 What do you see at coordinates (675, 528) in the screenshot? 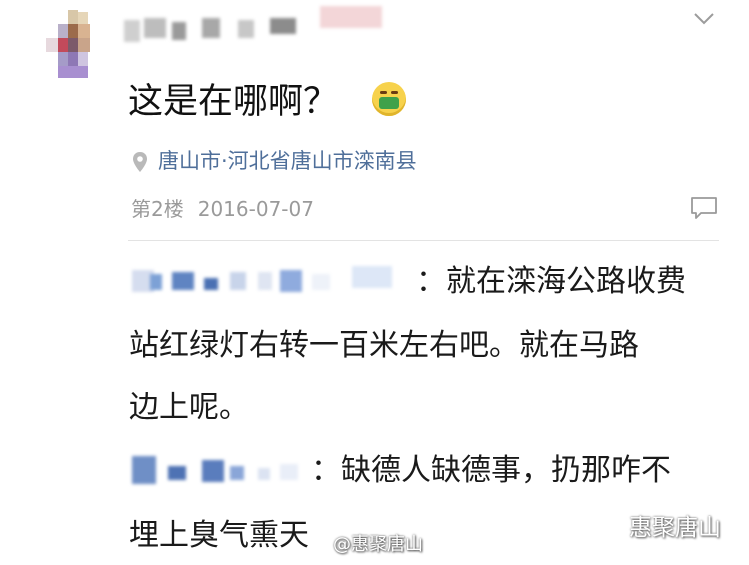
I see `wechat-watermark-text: 惠聚唐山` at bounding box center [675, 528].